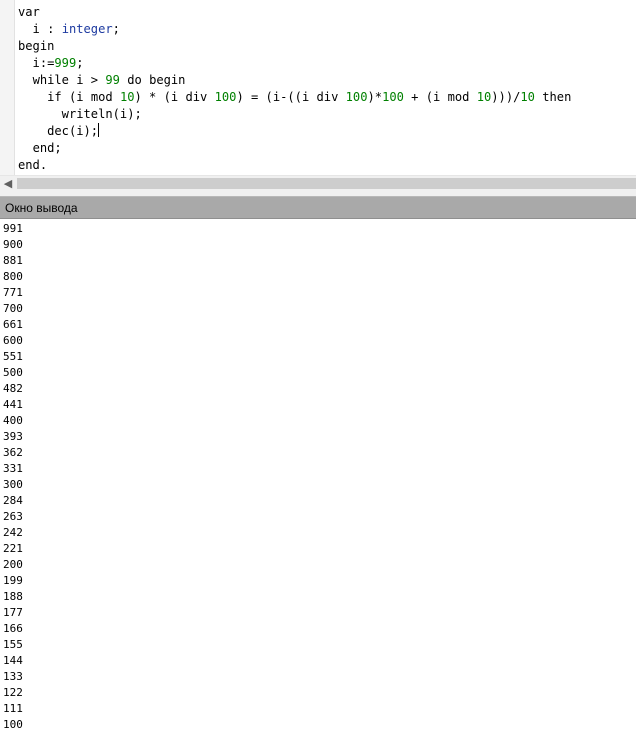 Image resolution: width=636 pixels, height=741 pixels. Describe the element at coordinates (160, 97) in the screenshot. I see `code-token: ) * (i` at that location.